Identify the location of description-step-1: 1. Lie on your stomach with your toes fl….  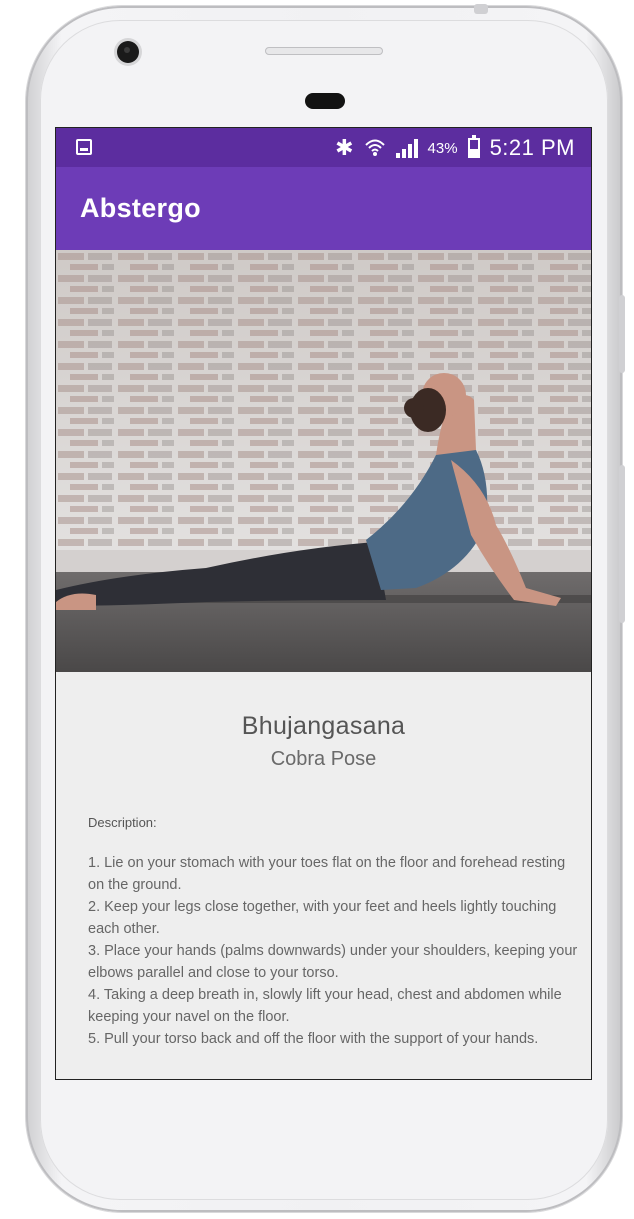
(327, 874).